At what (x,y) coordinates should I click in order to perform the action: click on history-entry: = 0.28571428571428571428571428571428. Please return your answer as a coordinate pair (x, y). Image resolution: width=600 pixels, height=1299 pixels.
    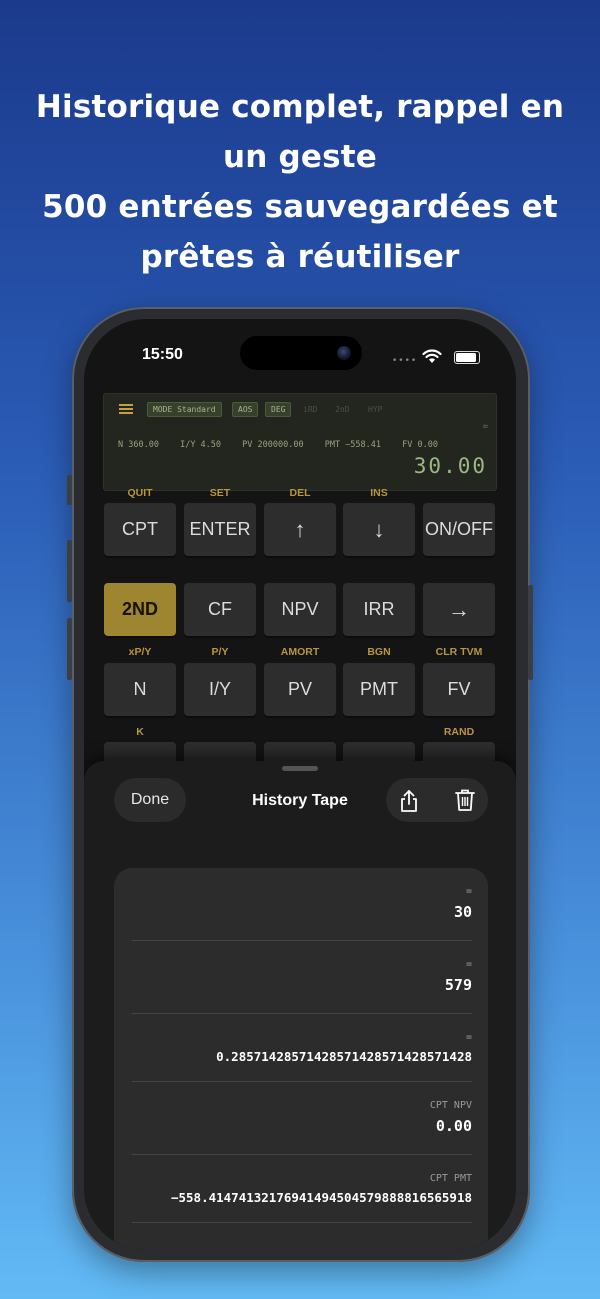
    Looking at the image, I should click on (302, 1048).